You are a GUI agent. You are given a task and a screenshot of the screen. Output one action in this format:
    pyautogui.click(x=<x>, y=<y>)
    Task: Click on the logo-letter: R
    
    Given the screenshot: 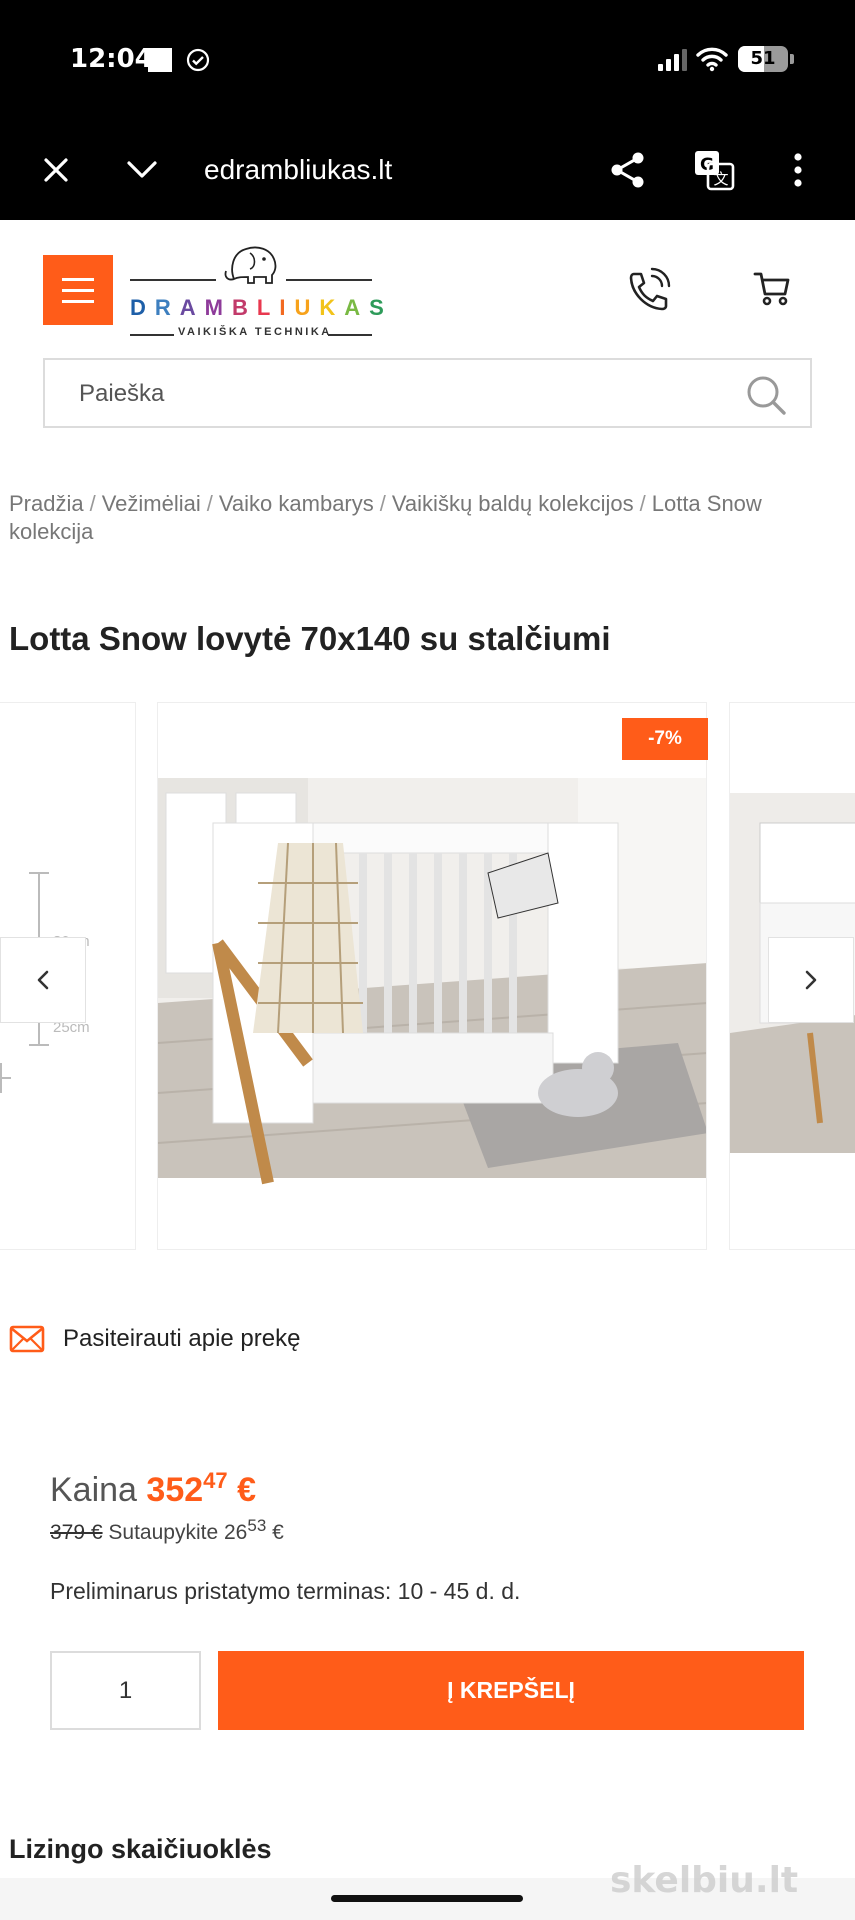 What is the action you would take?
    pyautogui.click(x=167, y=307)
    